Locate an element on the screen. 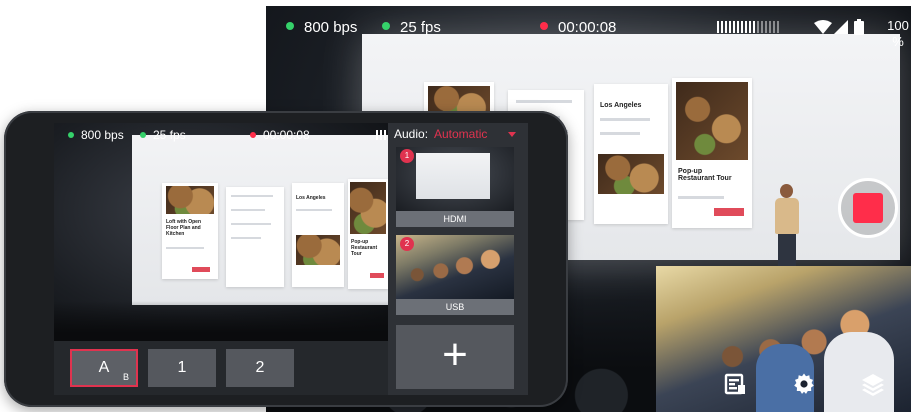 Image resolution: width=911 pixels, height=412 pixels. record-icon is located at coordinates (868, 208).